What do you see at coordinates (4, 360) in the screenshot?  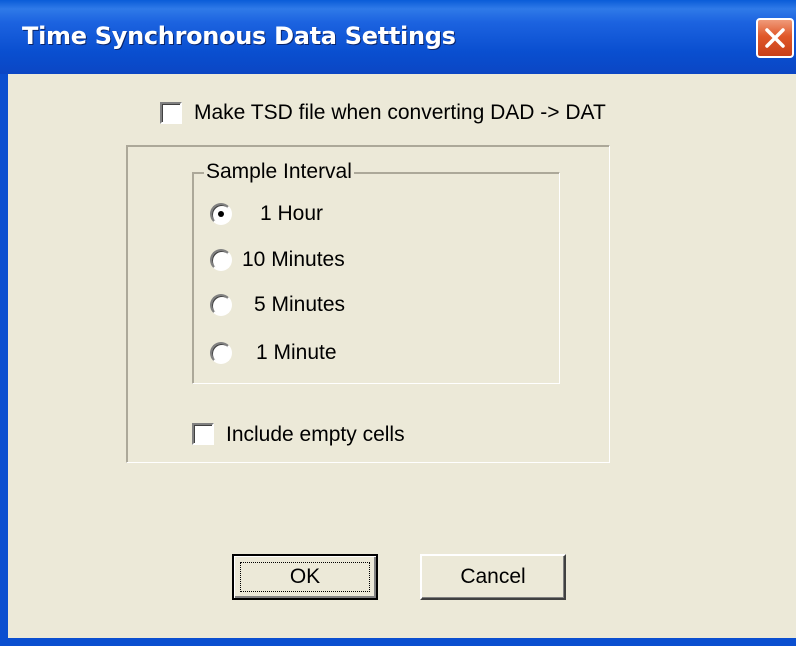 I see `window-border-left` at bounding box center [4, 360].